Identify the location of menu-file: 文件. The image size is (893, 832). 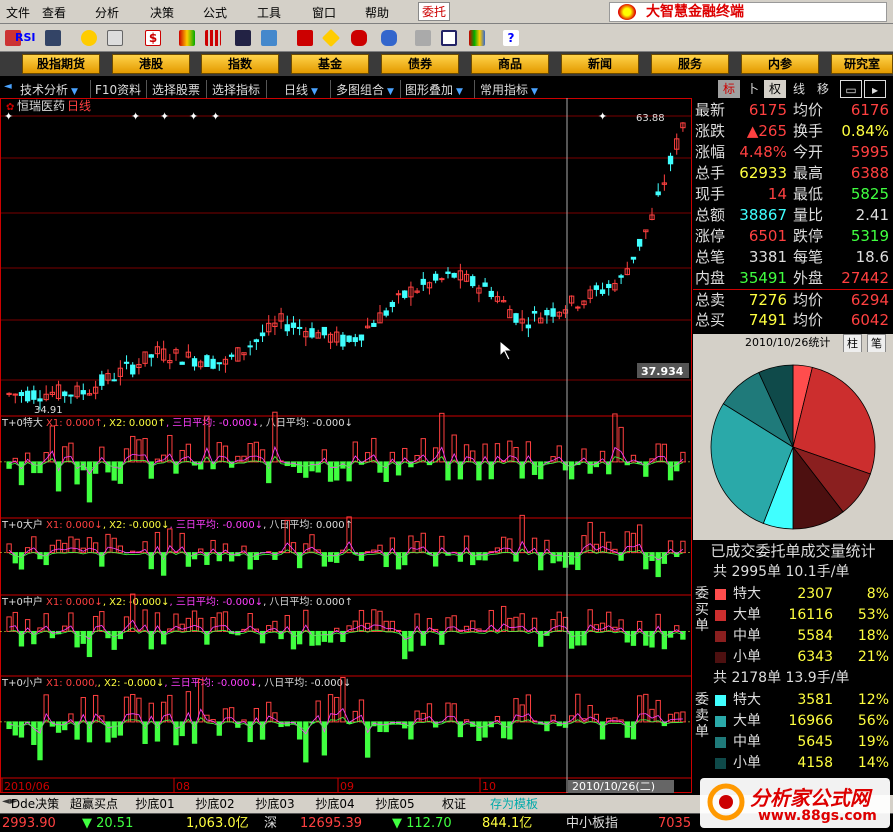
(18, 12).